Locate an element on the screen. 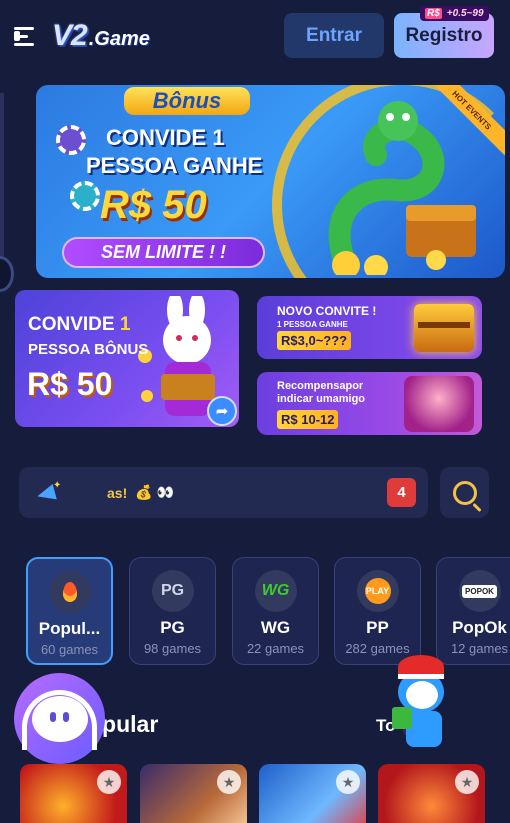  brand-logo-game: .Game is located at coordinates (119, 39).